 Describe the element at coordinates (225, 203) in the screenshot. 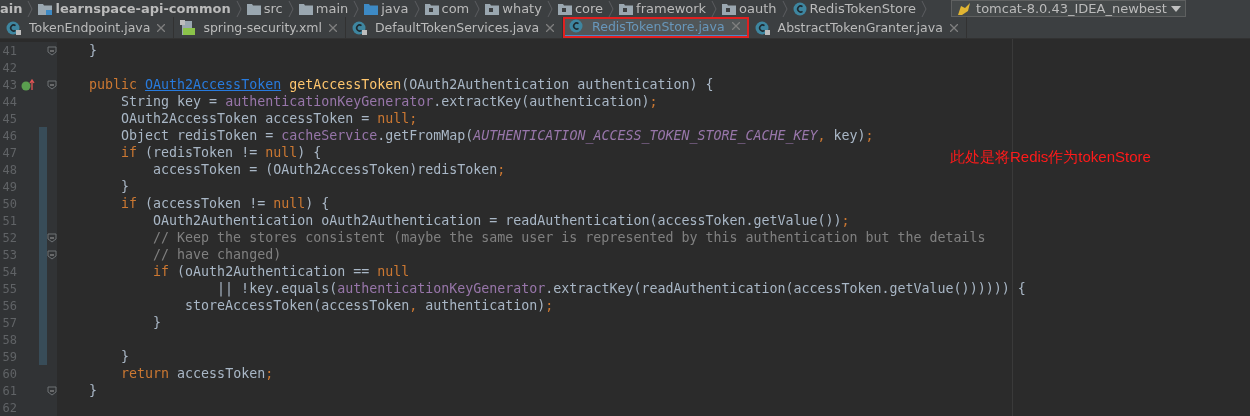

I see `code-line: if (accessToken != null) {` at that location.